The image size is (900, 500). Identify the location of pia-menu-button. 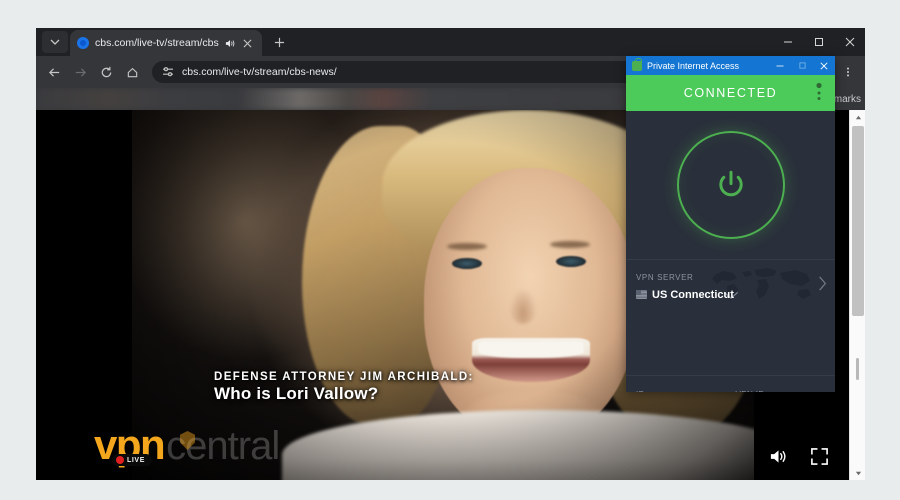
(819, 92).